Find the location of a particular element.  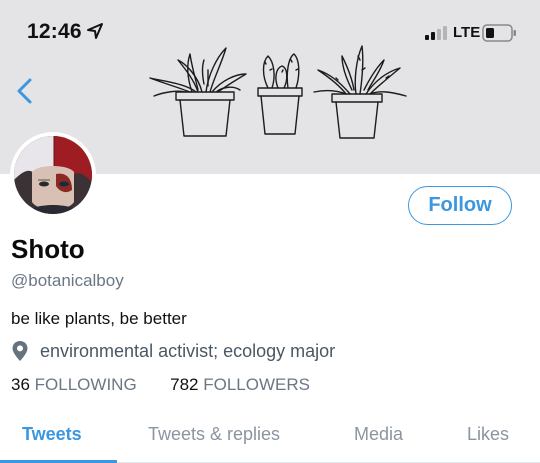

tab-likes: Likes is located at coordinates (488, 434).